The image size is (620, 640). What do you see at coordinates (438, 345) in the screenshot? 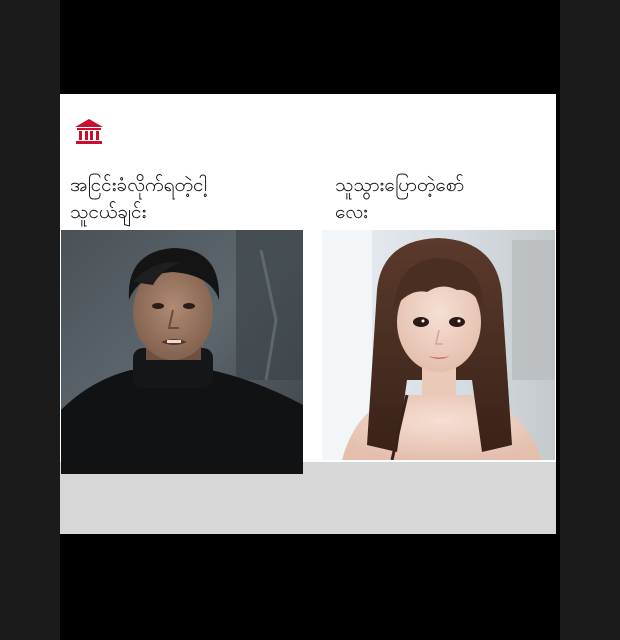
I see `photo-young-woman` at bounding box center [438, 345].